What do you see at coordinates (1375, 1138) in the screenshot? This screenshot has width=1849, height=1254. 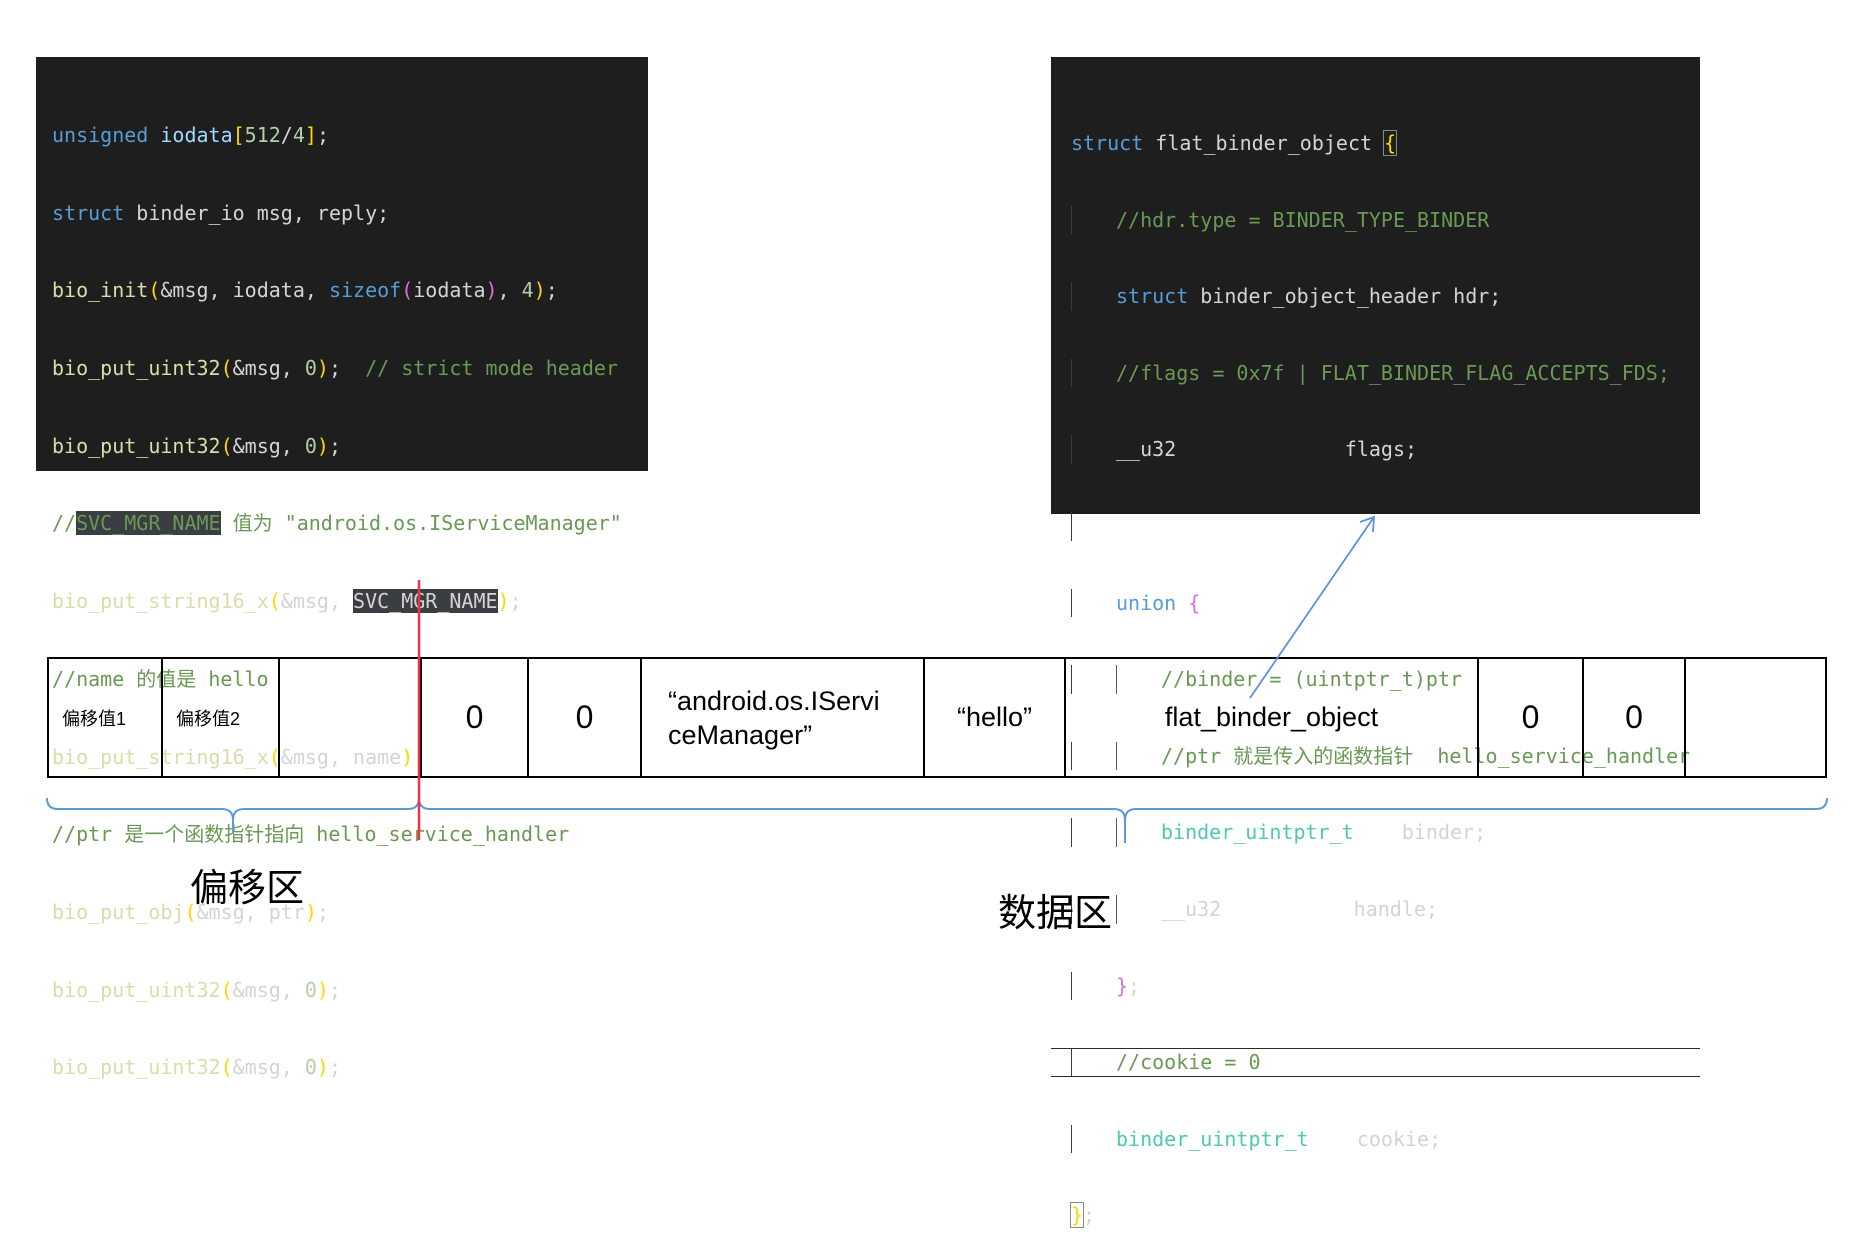 I see `code-token: cookie;` at bounding box center [1375, 1138].